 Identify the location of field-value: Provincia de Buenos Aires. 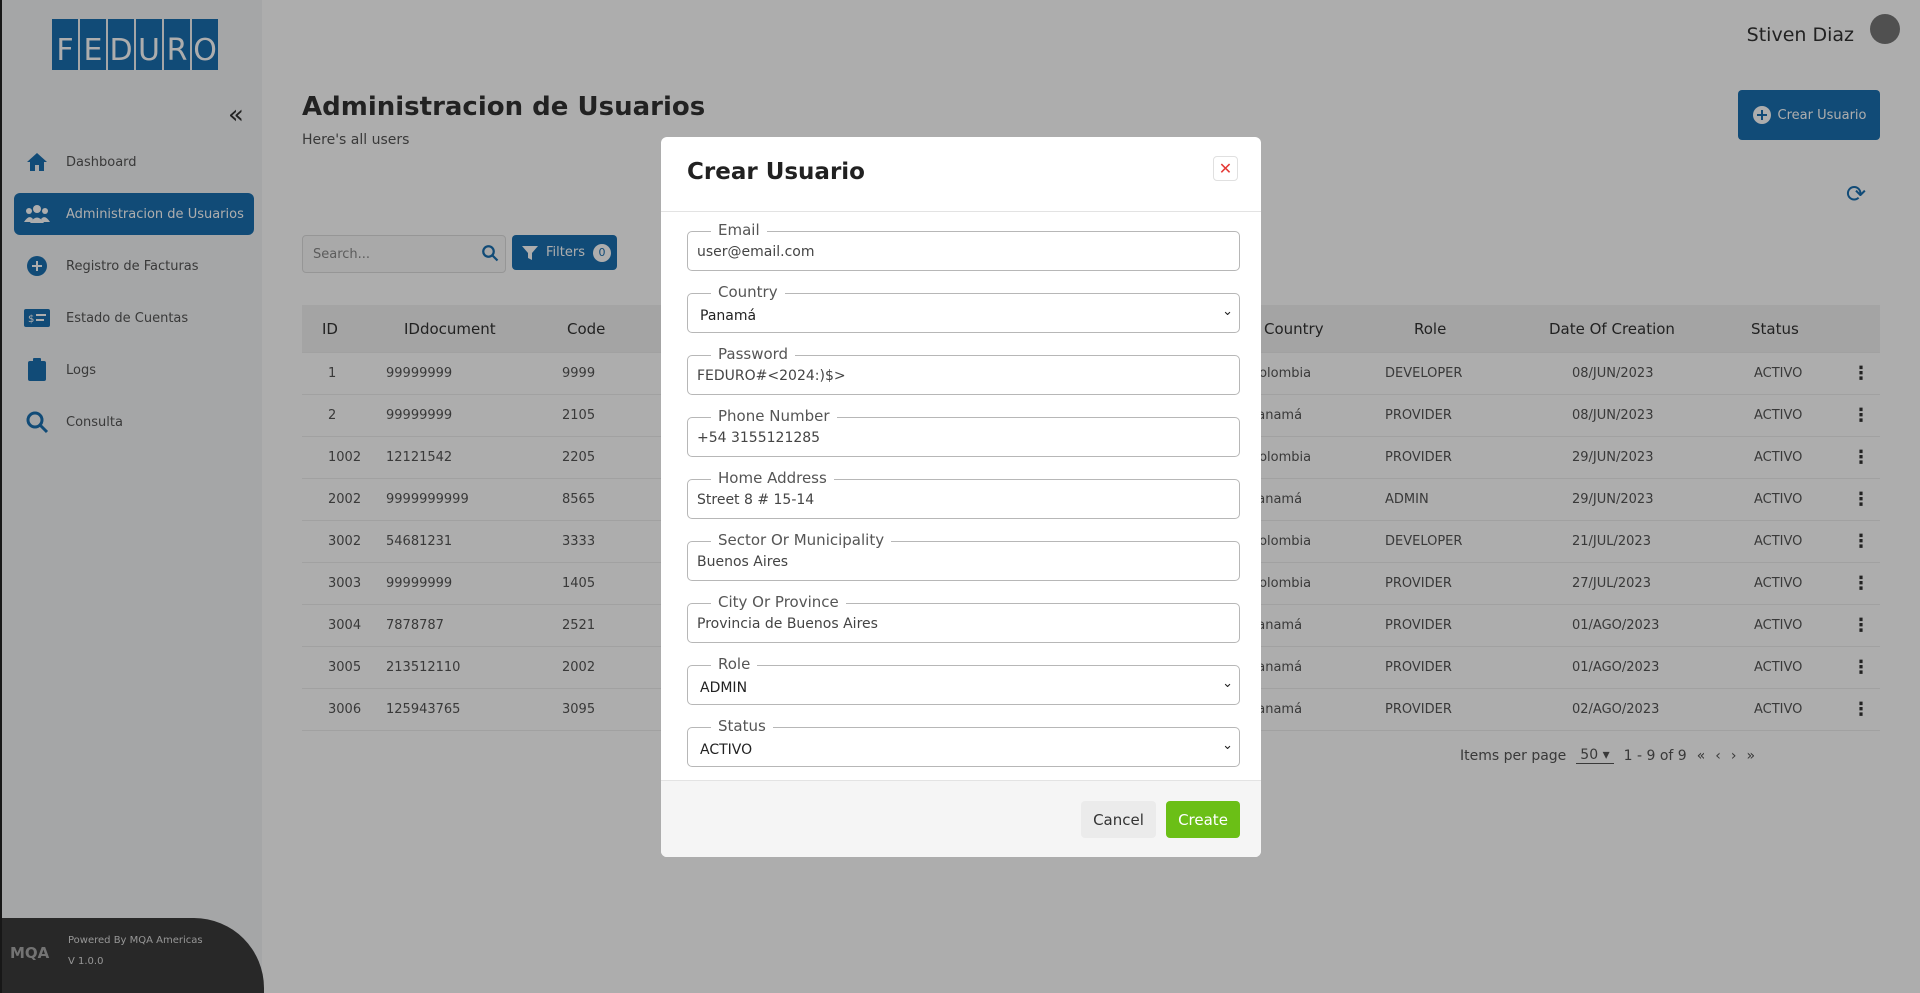
(787, 624).